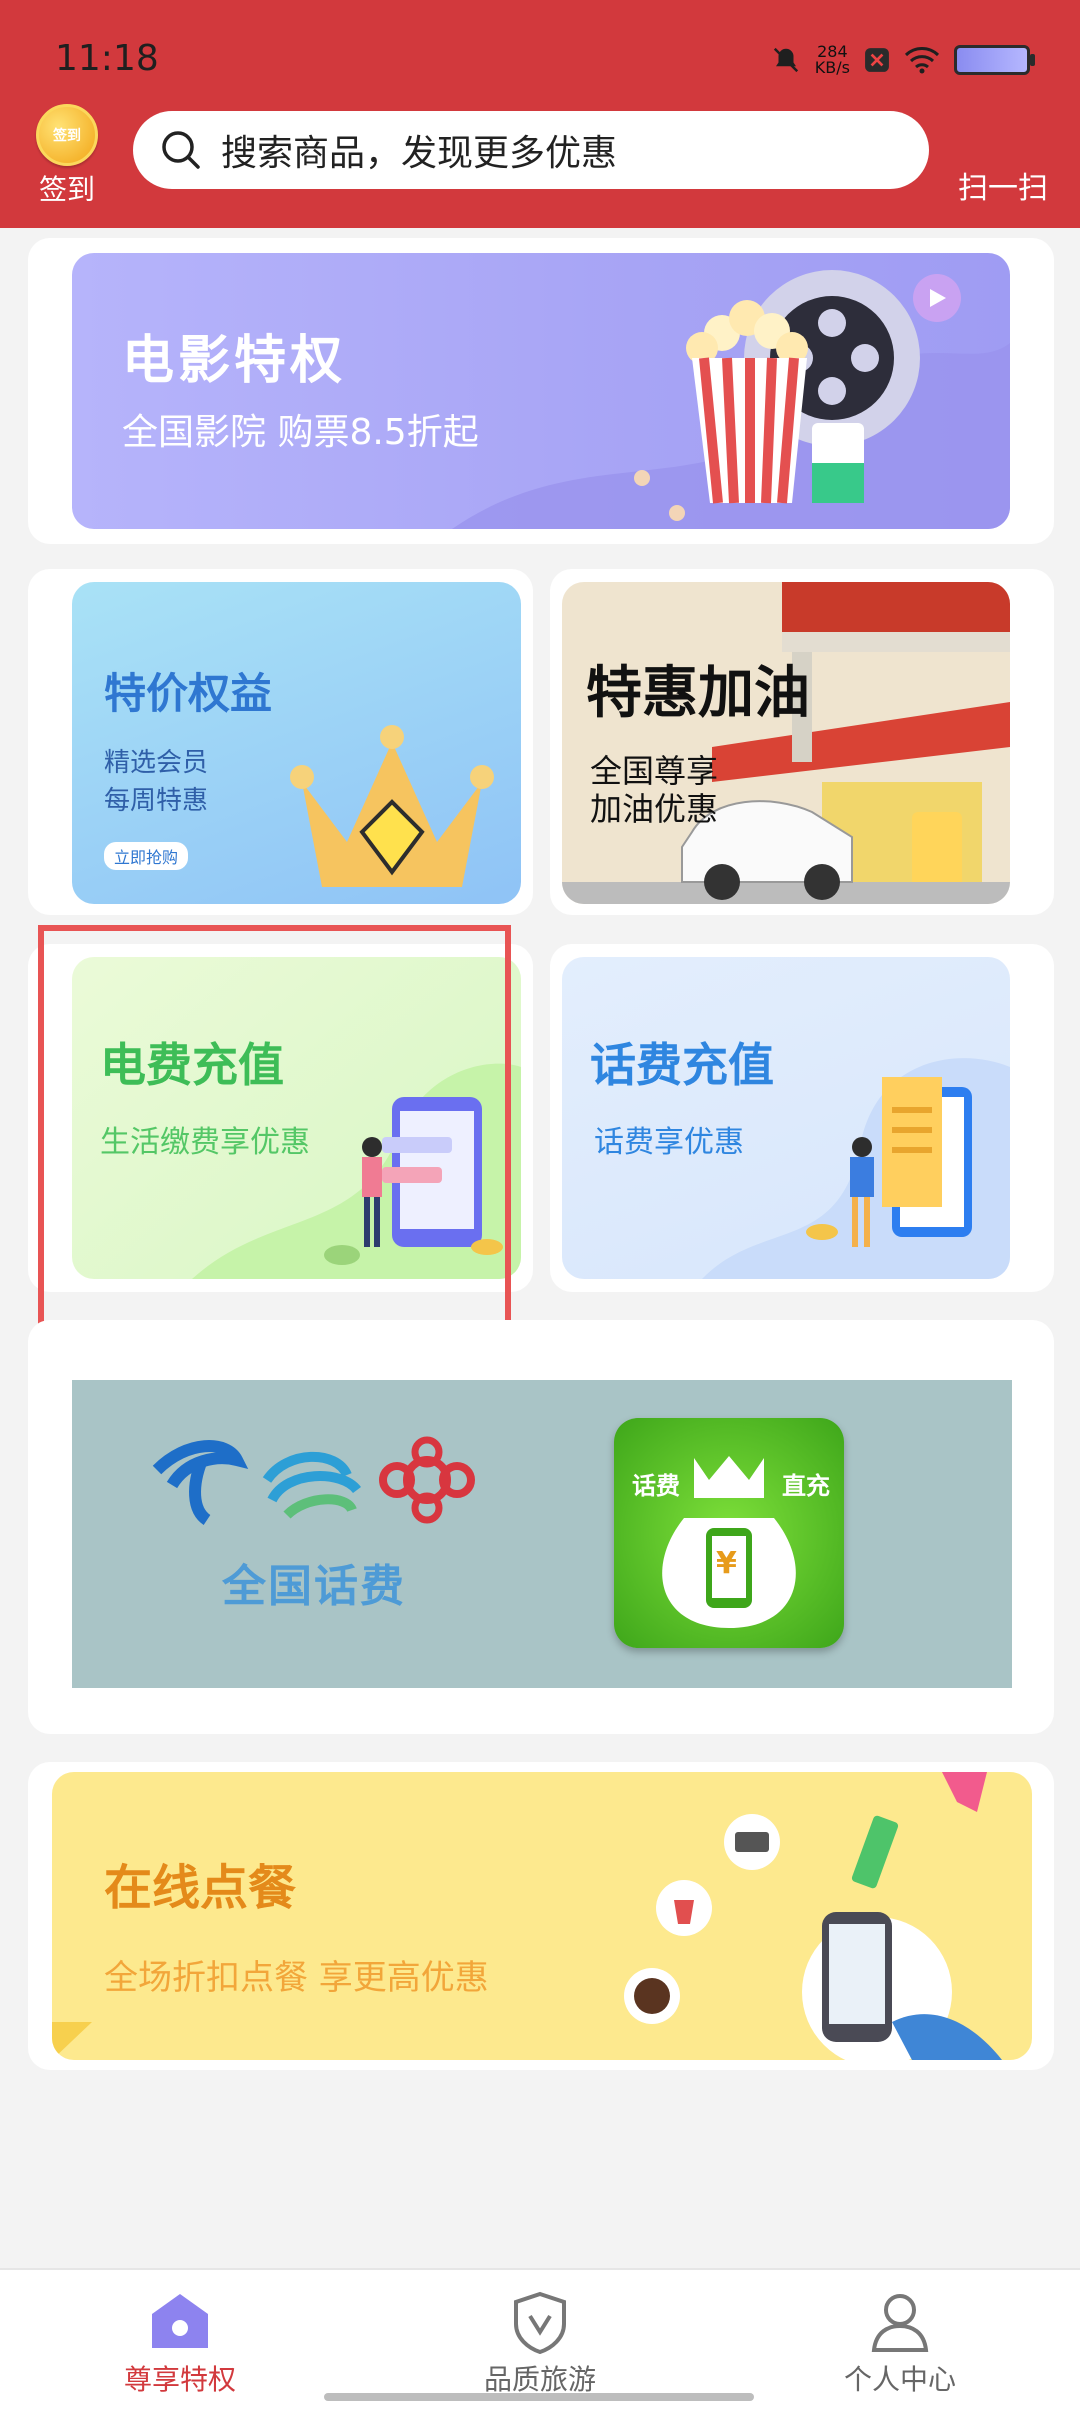  Describe the element at coordinates (729, 1542) in the screenshot. I see `moneybag-shape` at that location.